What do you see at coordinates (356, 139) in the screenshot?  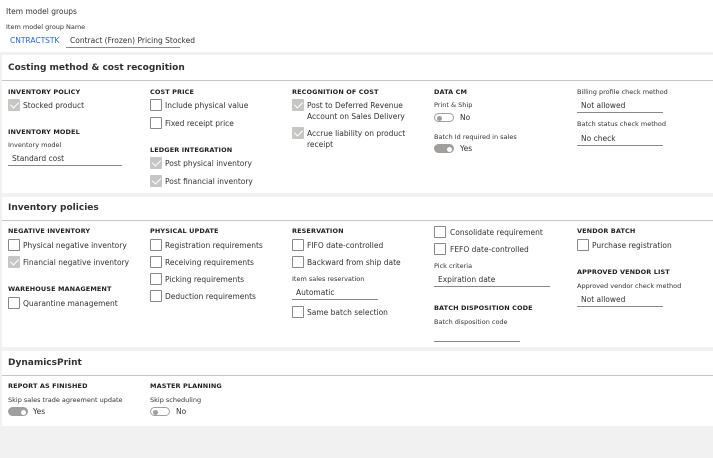 I see `accrue-liability-label: Accrue liability on product receipt` at bounding box center [356, 139].